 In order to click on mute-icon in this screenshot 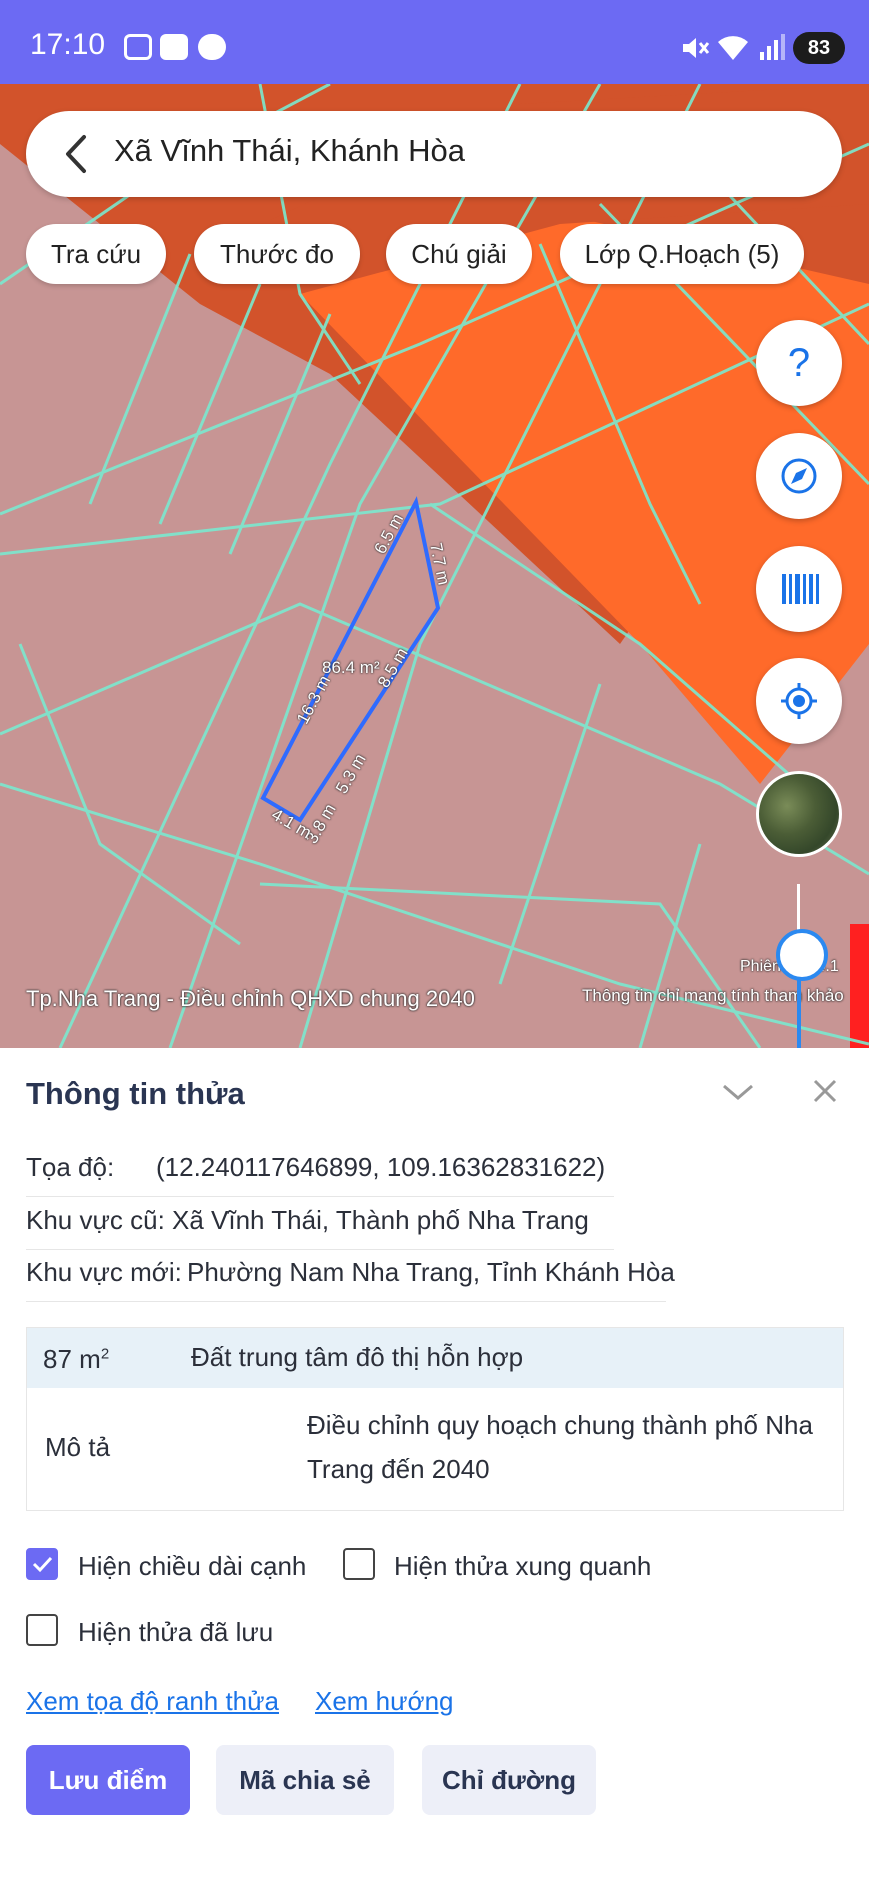, I will do `click(696, 48)`.